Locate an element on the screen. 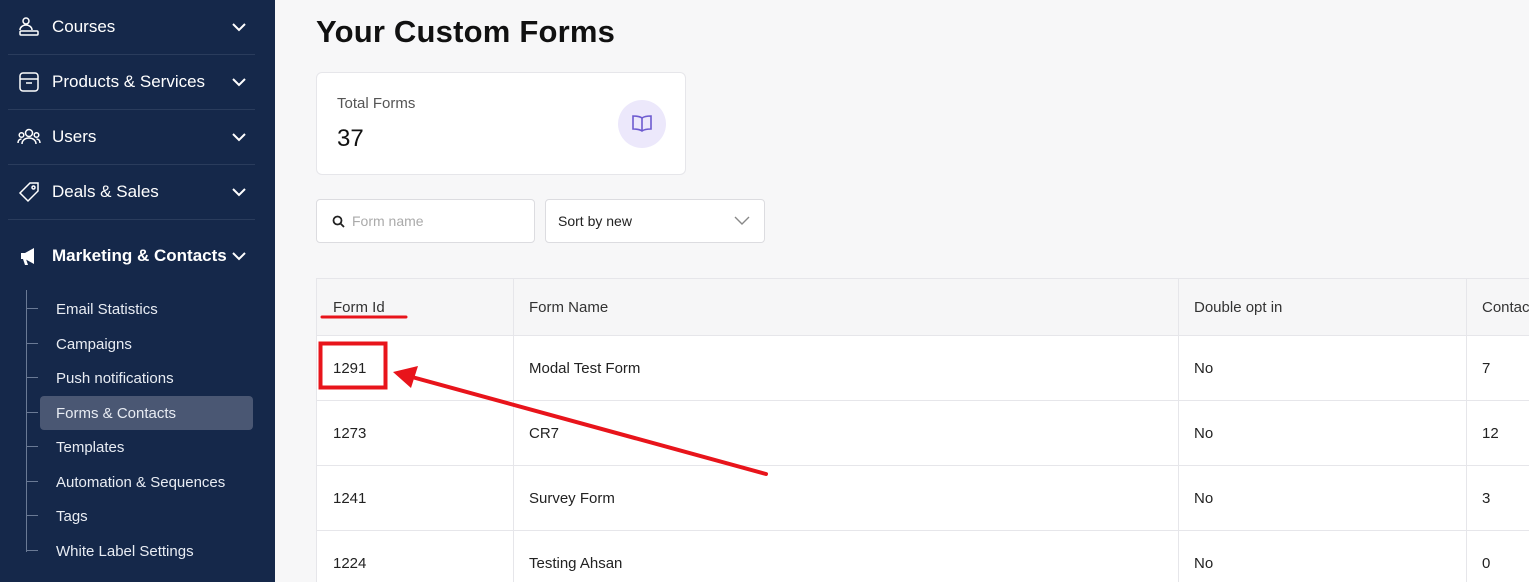 The image size is (1529, 582). sidebar-item-label: Courses is located at coordinates (84, 26).